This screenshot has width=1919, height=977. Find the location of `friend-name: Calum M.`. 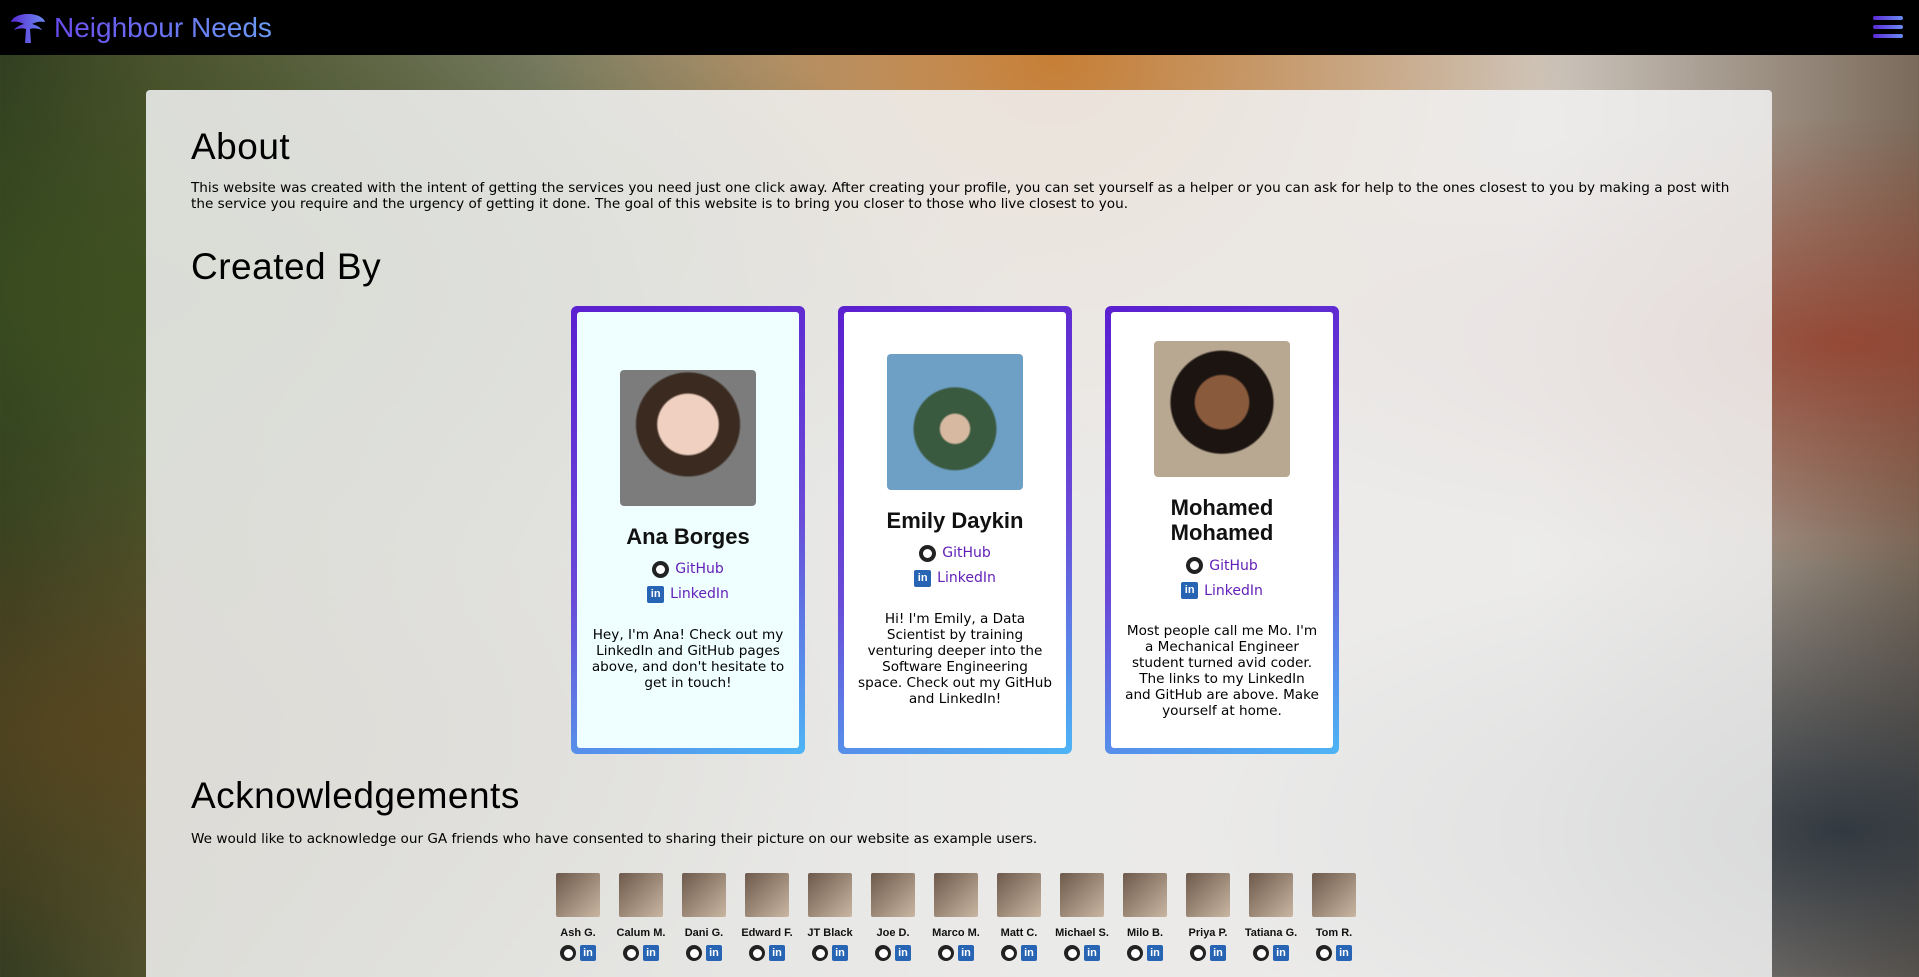

friend-name: Calum M. is located at coordinates (641, 933).